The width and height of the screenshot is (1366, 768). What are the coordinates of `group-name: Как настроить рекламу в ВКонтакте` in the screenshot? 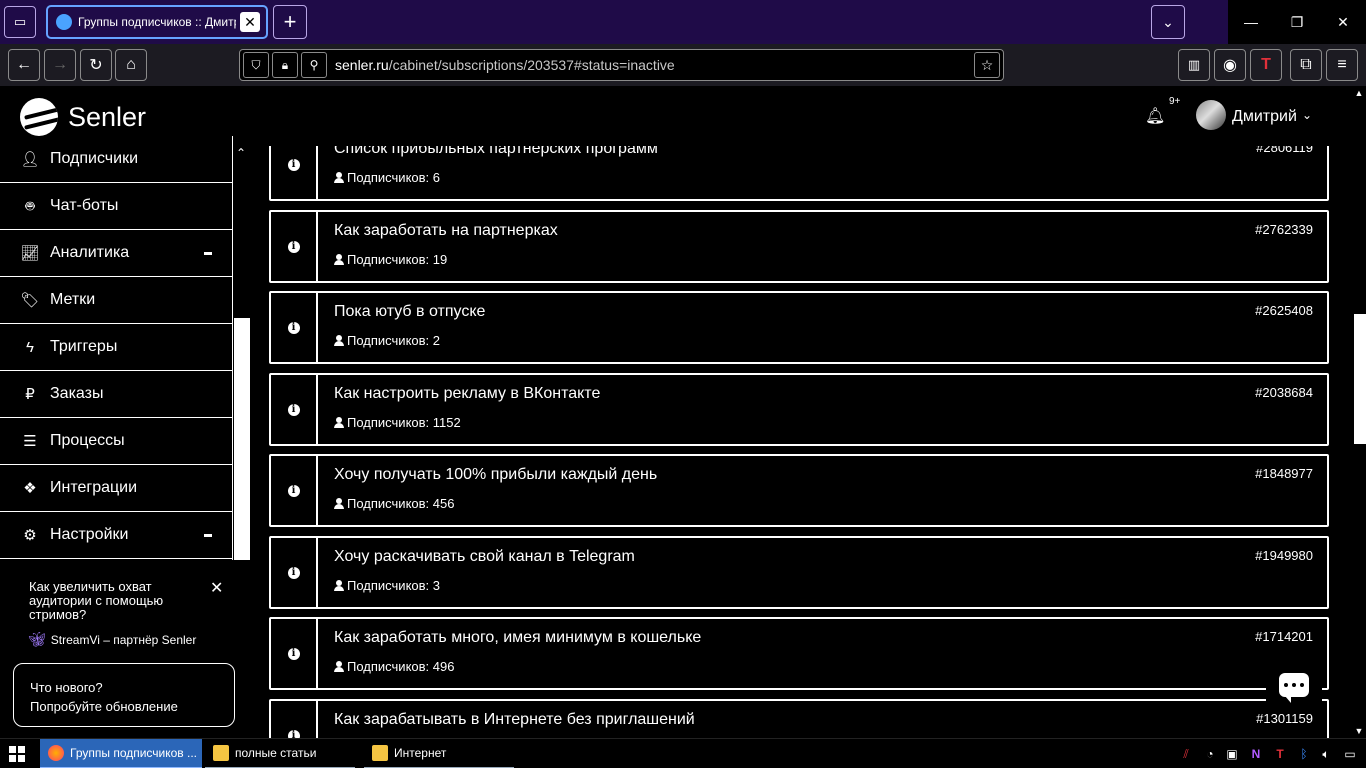 It's located at (467, 394).